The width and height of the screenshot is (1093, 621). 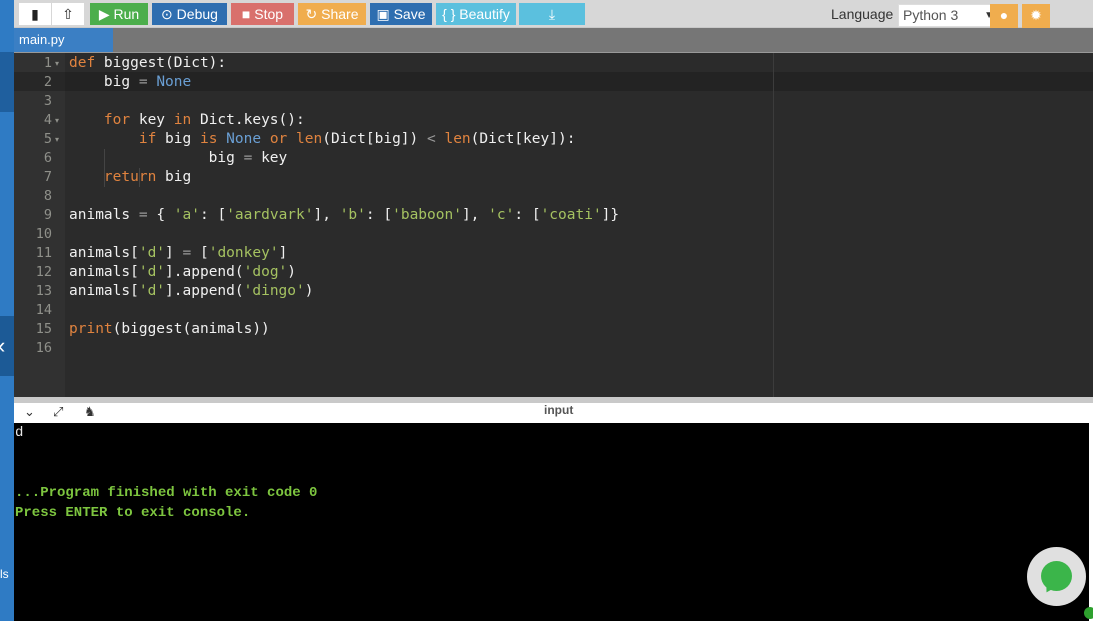 I want to click on language-select: Python 3▼, so click(x=949, y=15).